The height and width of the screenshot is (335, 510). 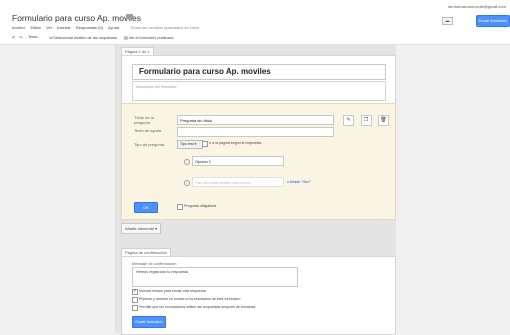 I want to click on confirmation-message-input: Hemos registrado tu respuesta., so click(x=215, y=277).